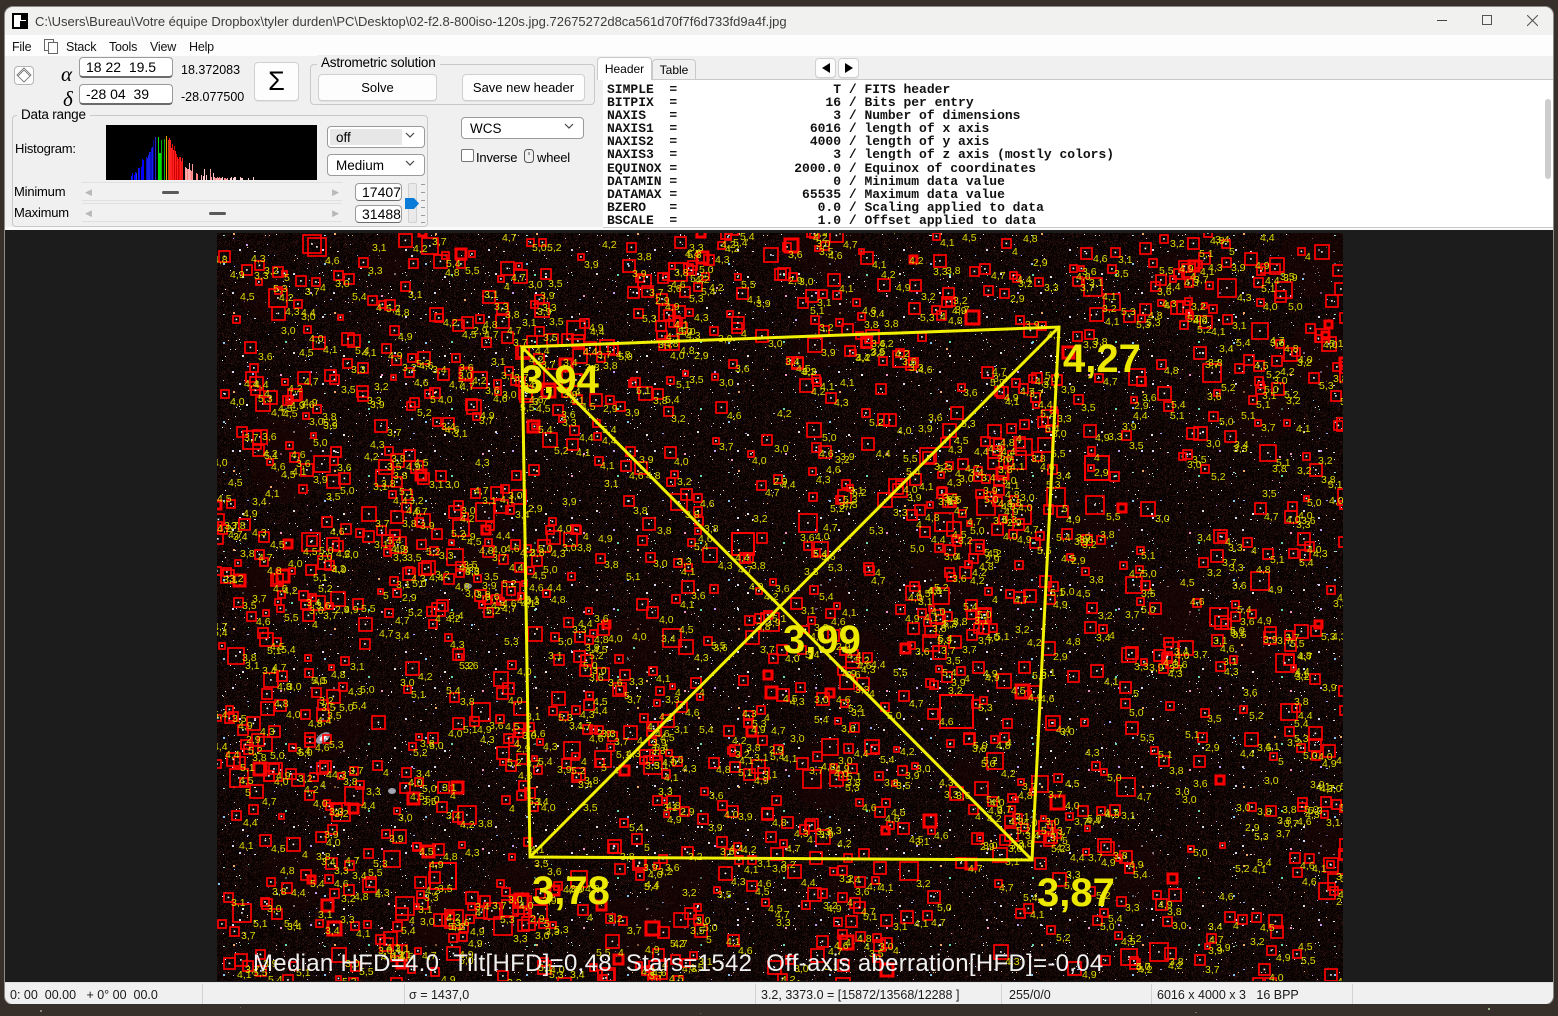 This screenshot has height=1016, width=1558. What do you see at coordinates (1121, 274) in the screenshot?
I see `svg-text: 3,5` at bounding box center [1121, 274].